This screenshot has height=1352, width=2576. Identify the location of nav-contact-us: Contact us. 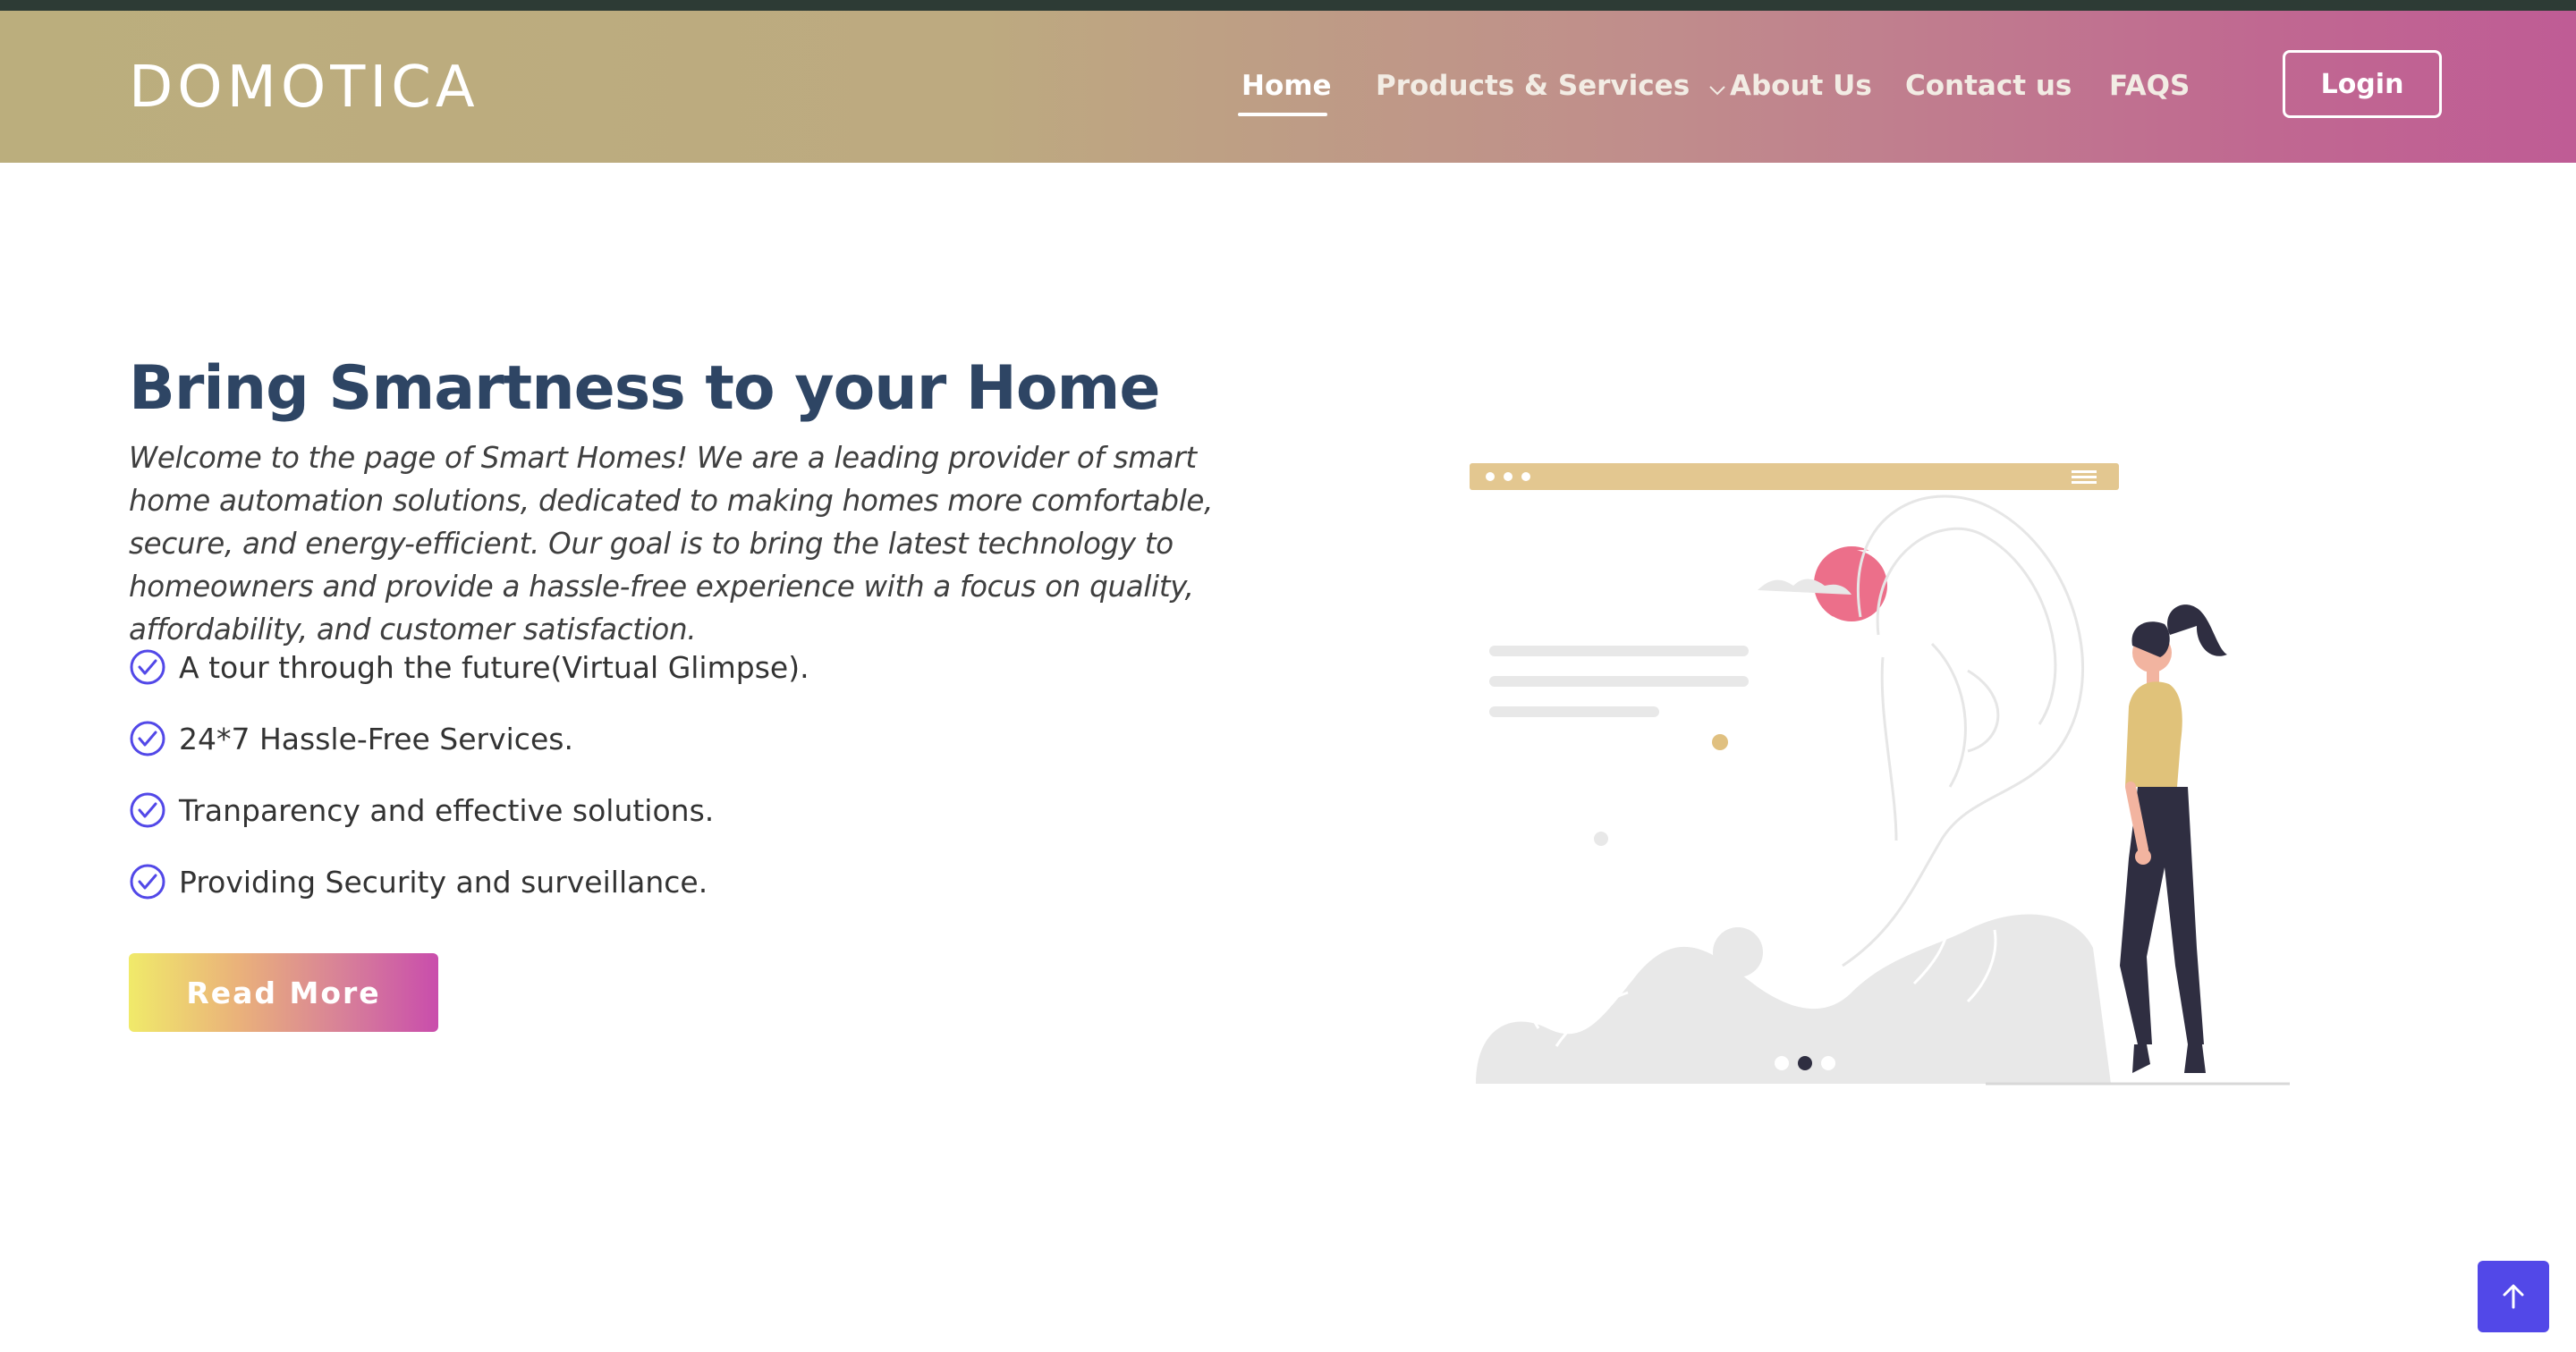
(1988, 86).